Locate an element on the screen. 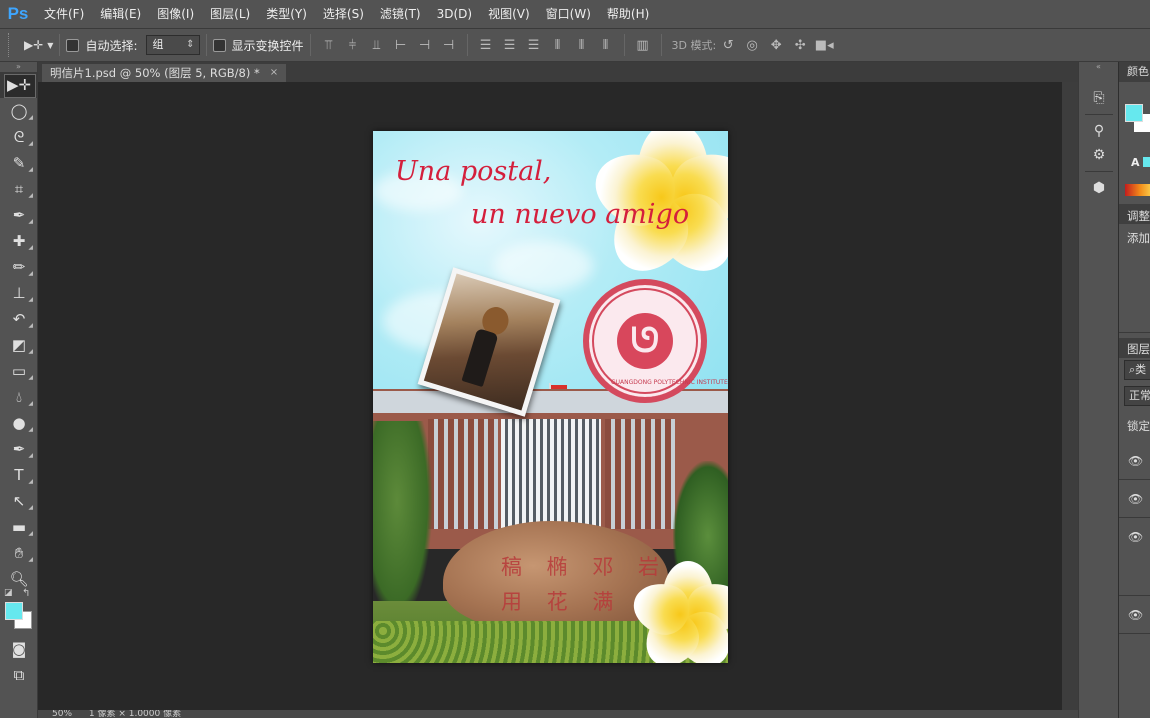 The image size is (1150, 718). color-ramp is located at coordinates (1137, 190).